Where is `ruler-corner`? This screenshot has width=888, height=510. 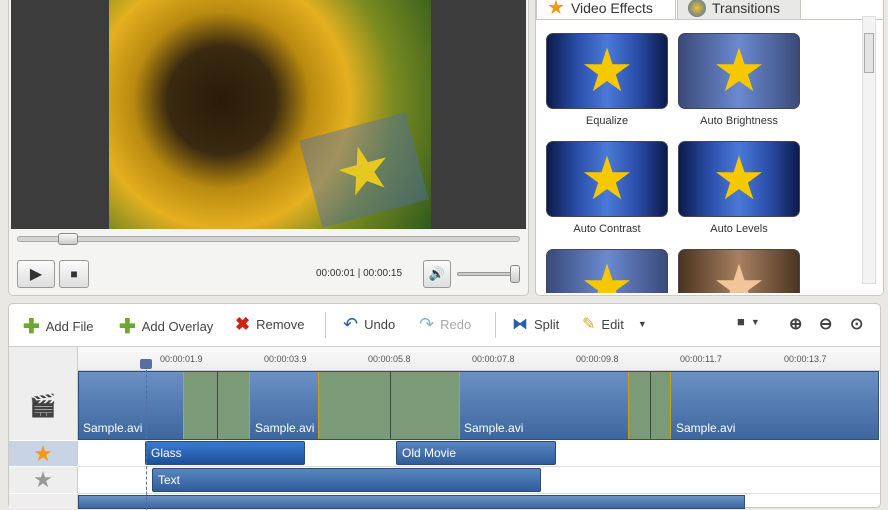 ruler-corner is located at coordinates (43, 359).